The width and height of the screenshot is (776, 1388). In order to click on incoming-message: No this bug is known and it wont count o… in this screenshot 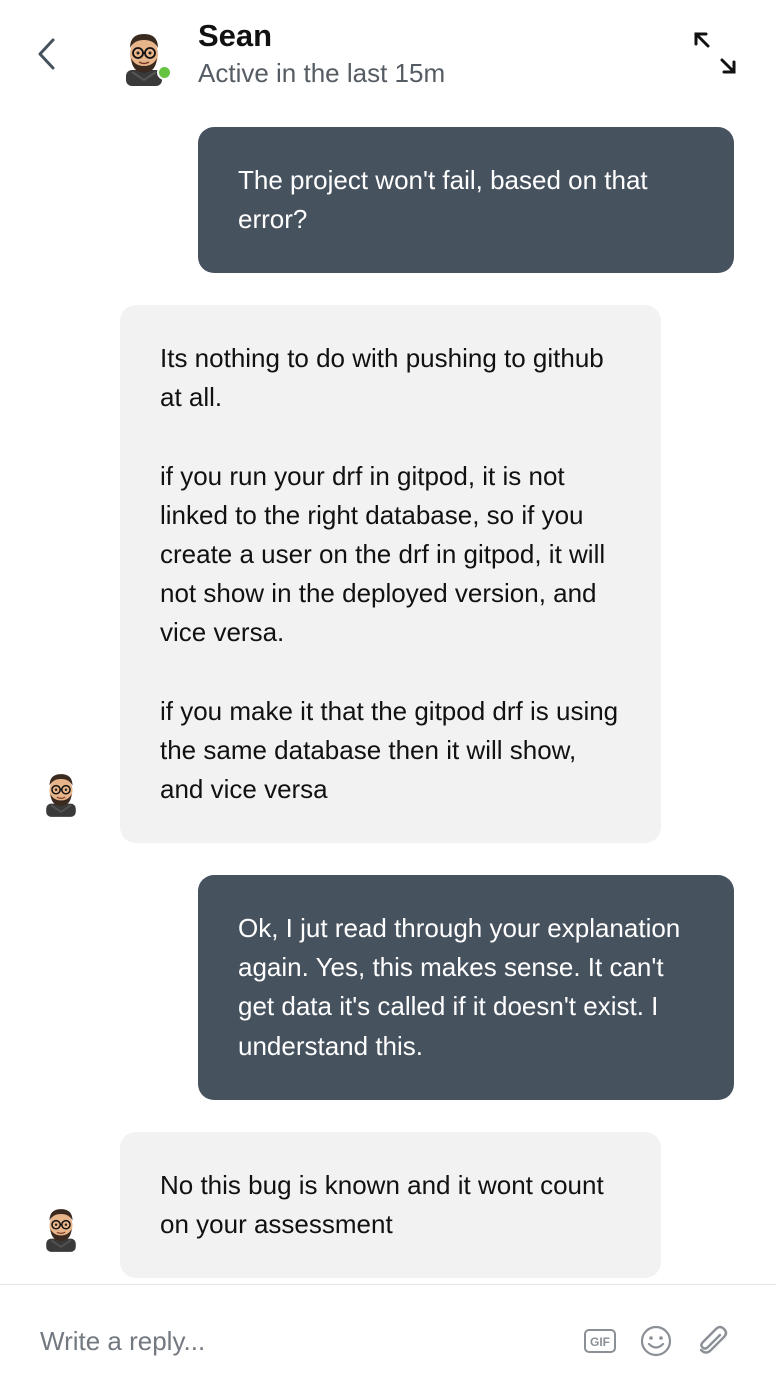, I will do `click(390, 1205)`.